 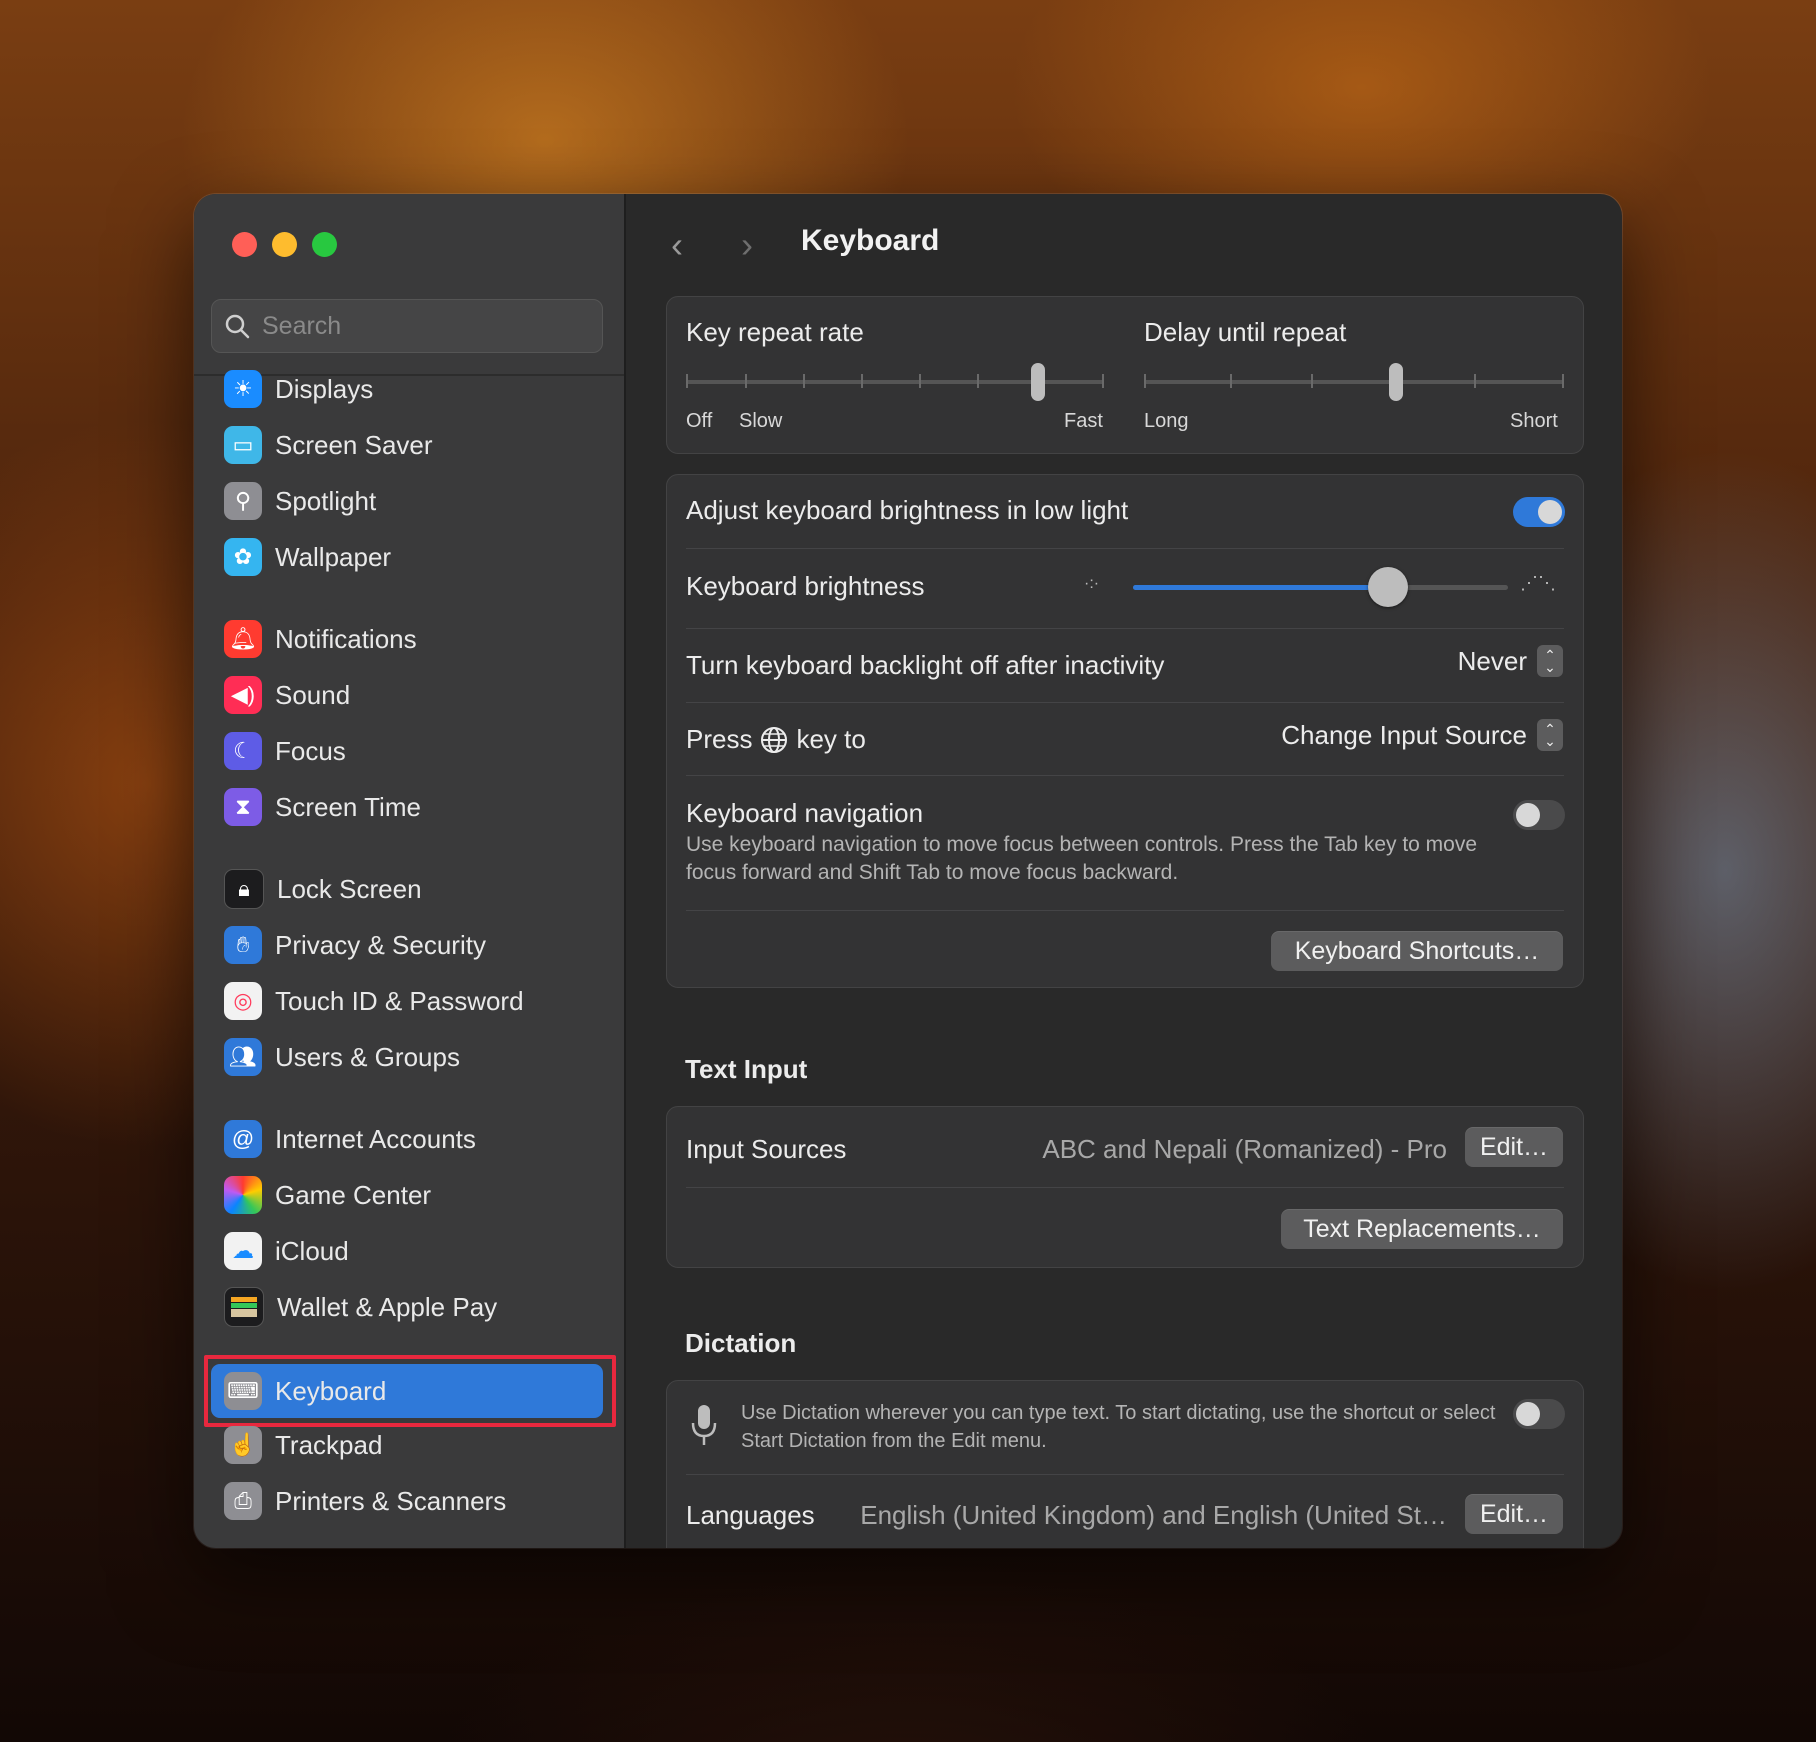 I want to click on key-repeat-knob, so click(x=1038, y=382).